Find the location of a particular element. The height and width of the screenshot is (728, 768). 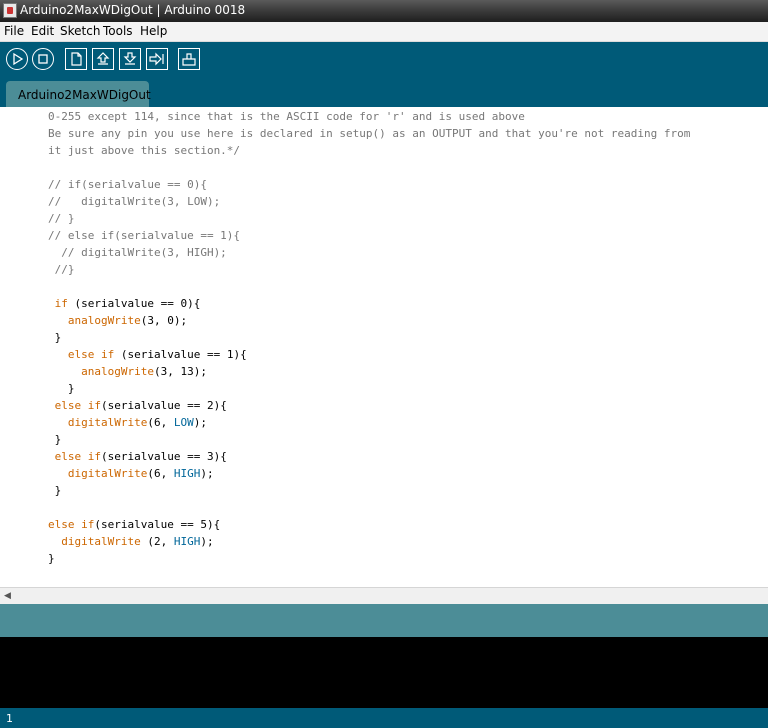

code-line: else if (serialvalue == 1){ is located at coordinates (147, 355).